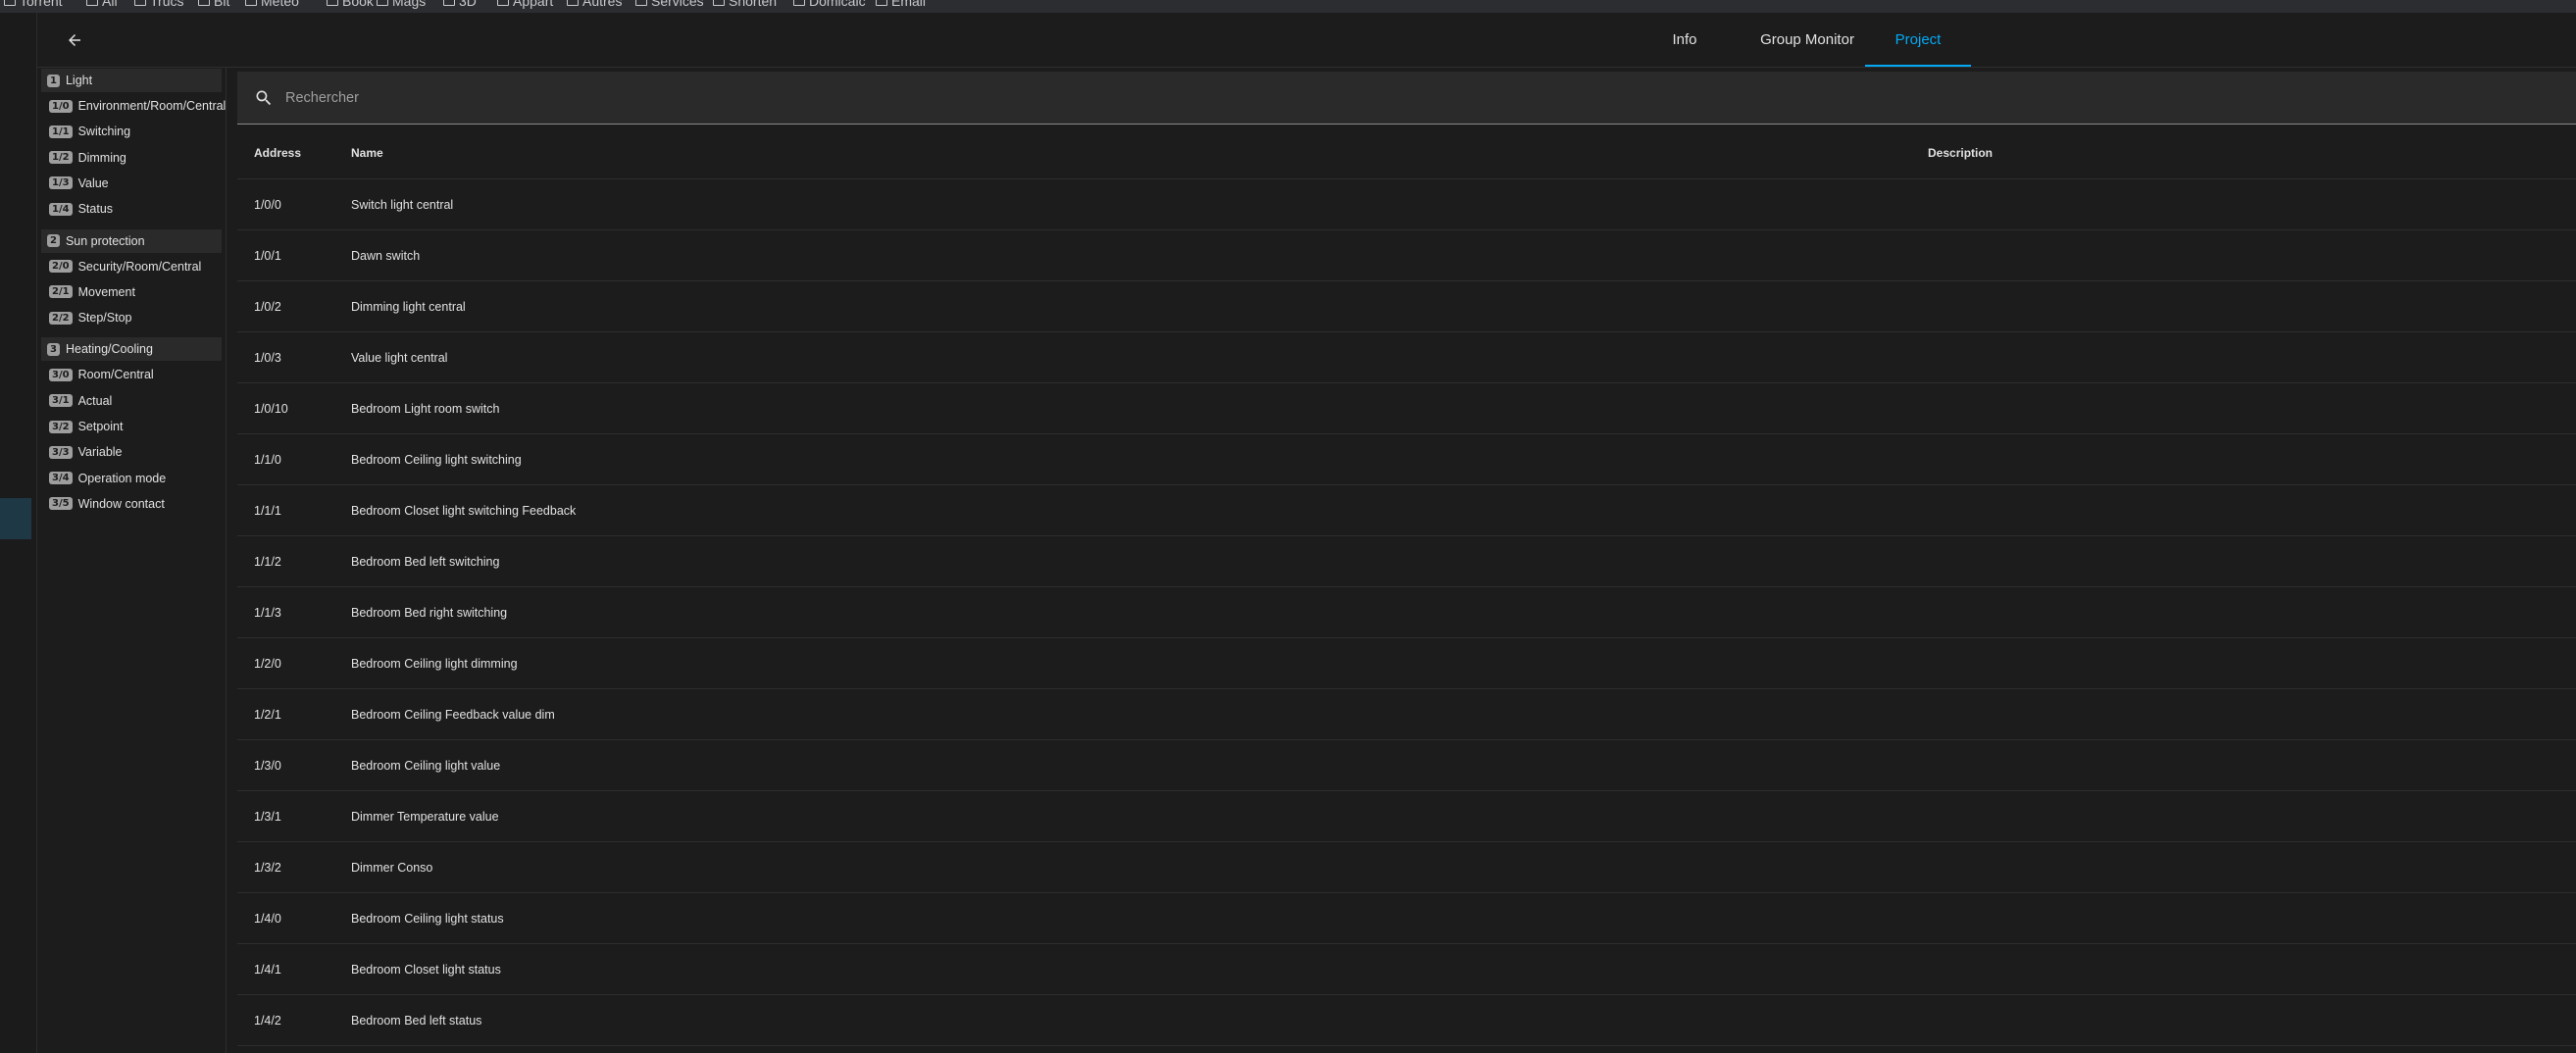 This screenshot has width=2576, height=1053. What do you see at coordinates (677, 4) in the screenshot?
I see `bookmark-label: Services` at bounding box center [677, 4].